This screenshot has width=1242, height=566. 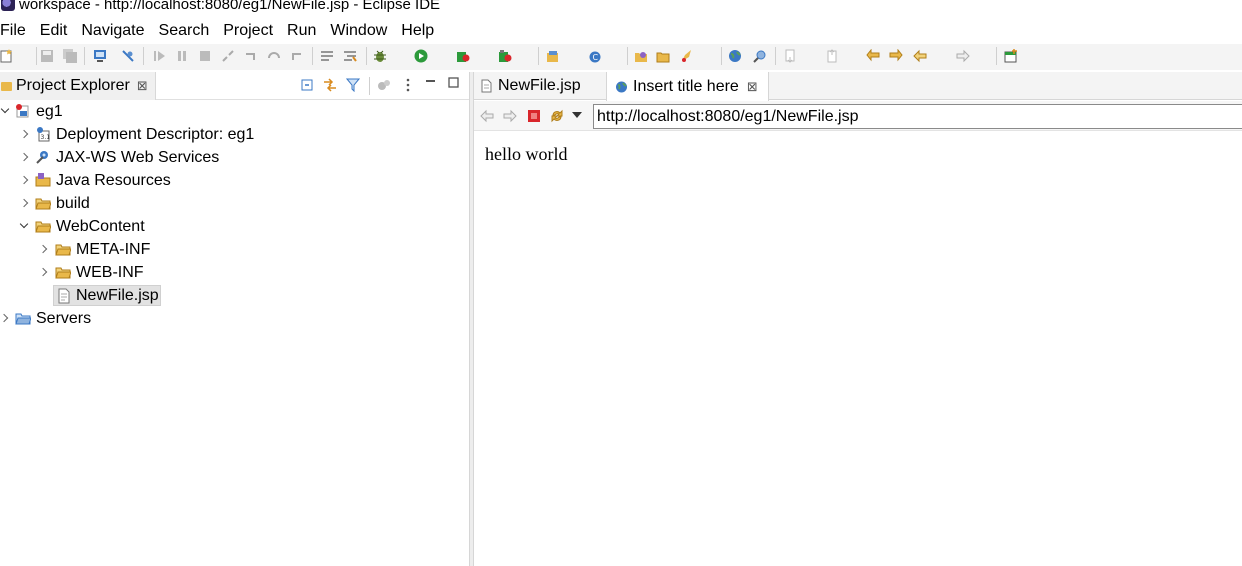 What do you see at coordinates (833, 56) in the screenshot?
I see `previous-annotation-icon` at bounding box center [833, 56].